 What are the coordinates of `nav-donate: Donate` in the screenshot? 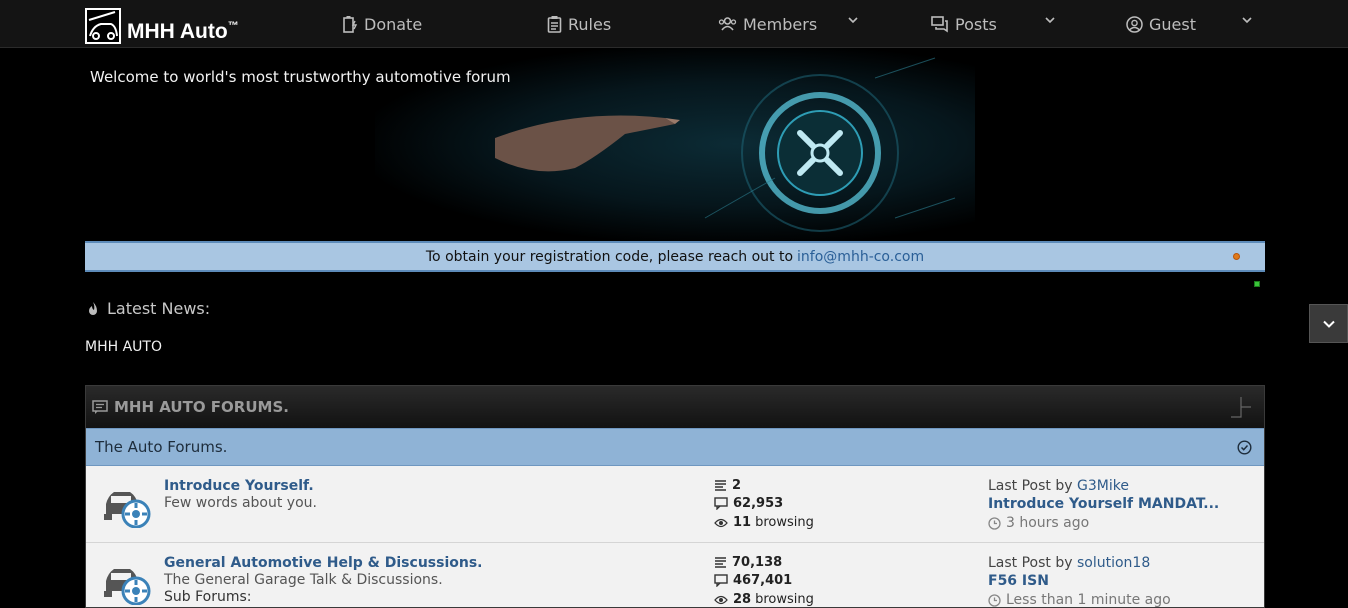 It's located at (382, 24).